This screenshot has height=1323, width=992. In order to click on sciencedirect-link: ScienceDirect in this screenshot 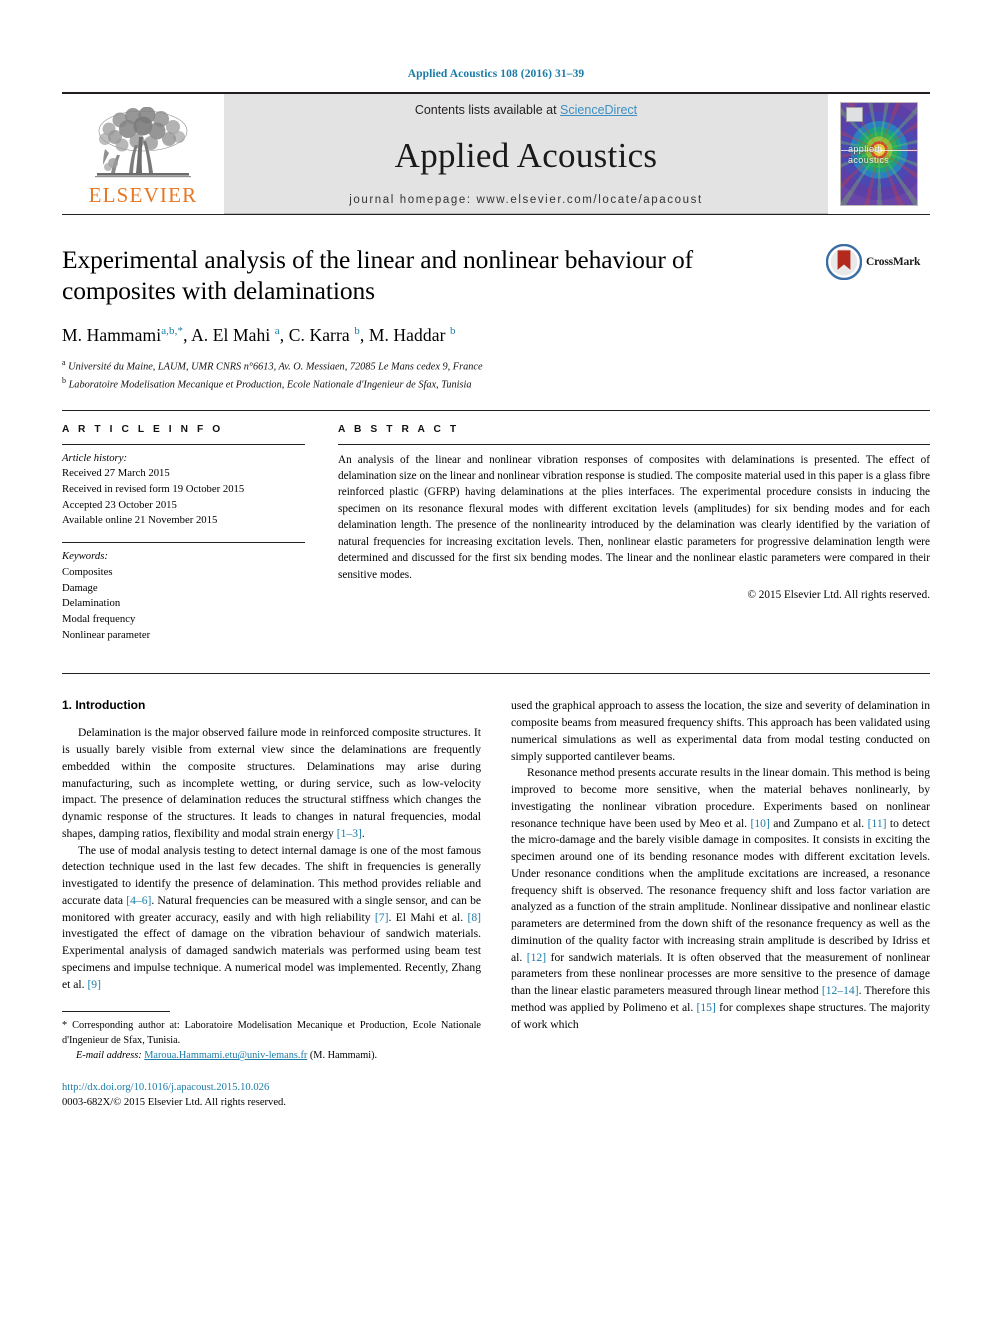, I will do `click(598, 110)`.